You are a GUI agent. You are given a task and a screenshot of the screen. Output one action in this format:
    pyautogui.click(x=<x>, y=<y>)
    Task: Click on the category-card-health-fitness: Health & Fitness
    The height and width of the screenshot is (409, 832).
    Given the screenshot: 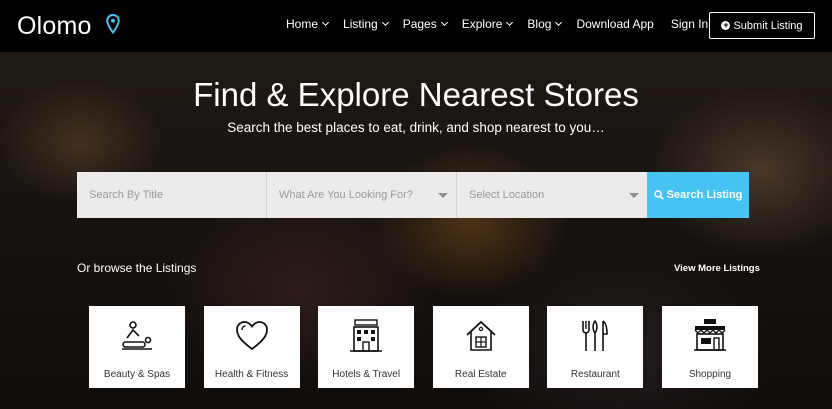 What is the action you would take?
    pyautogui.click(x=251, y=347)
    